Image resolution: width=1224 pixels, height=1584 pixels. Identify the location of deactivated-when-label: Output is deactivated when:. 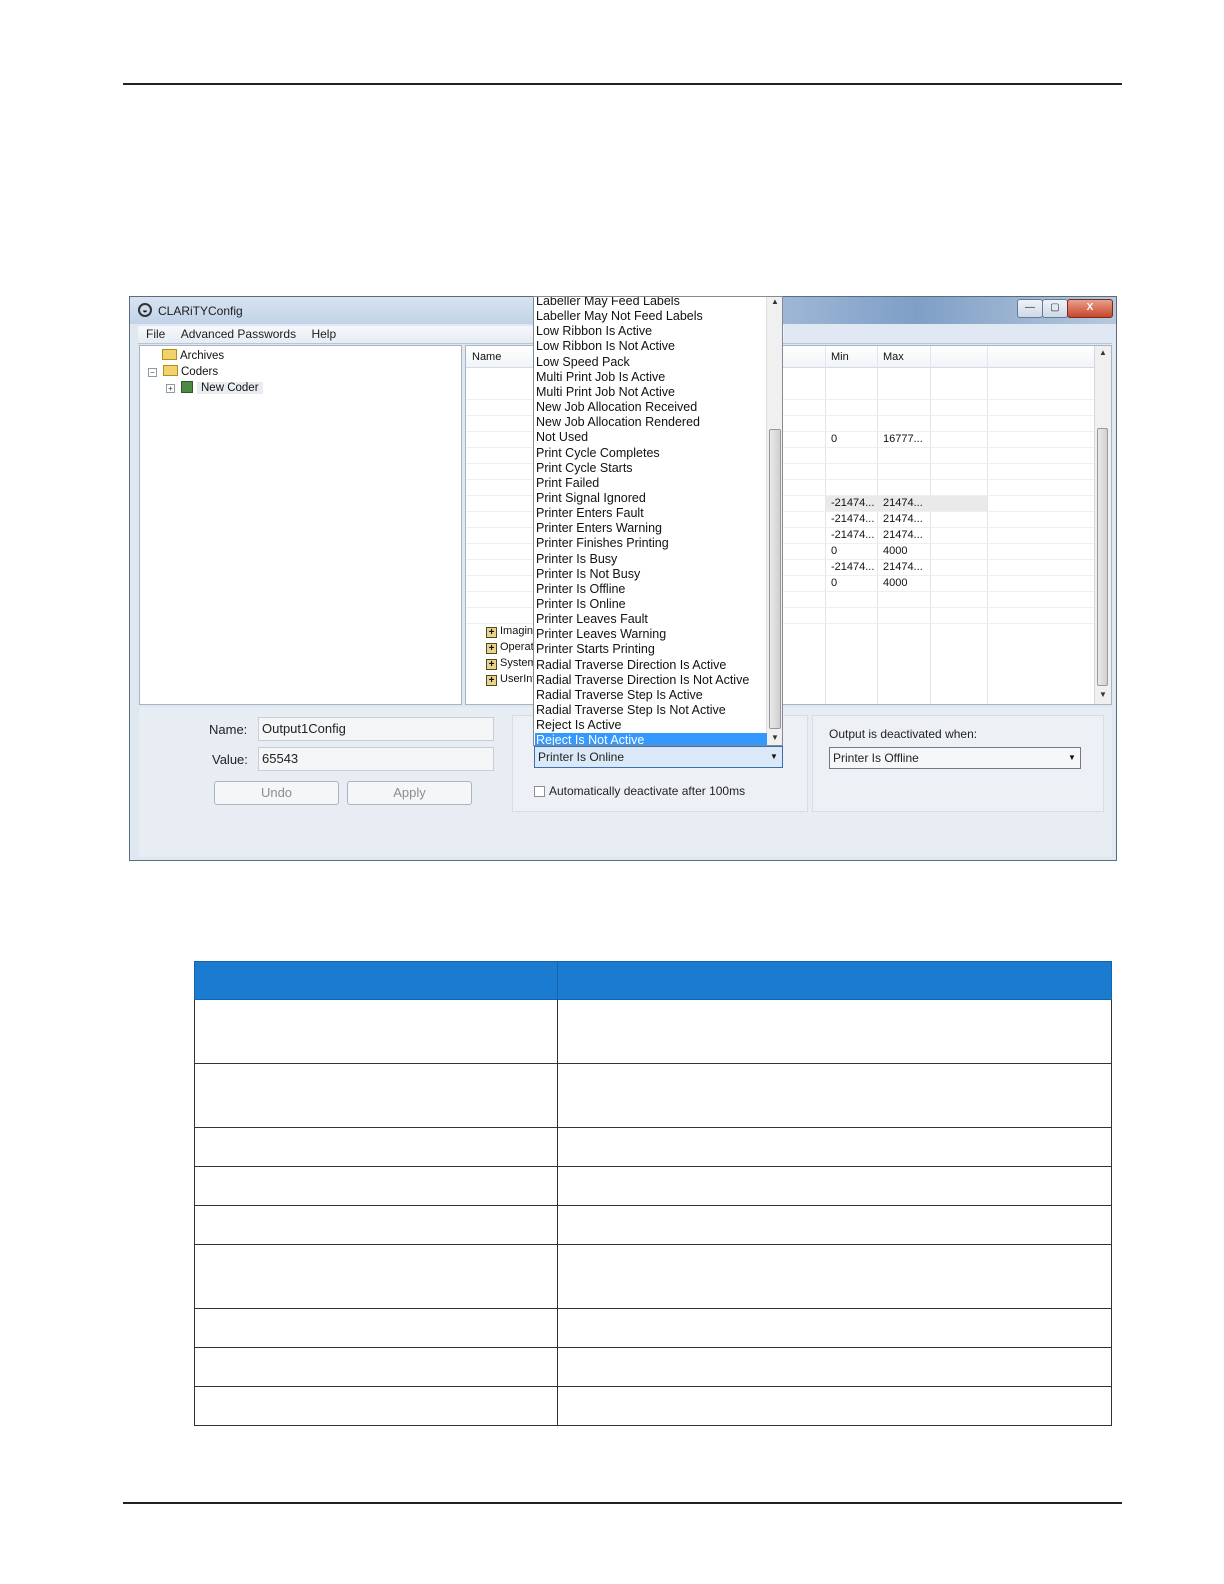
(903, 734).